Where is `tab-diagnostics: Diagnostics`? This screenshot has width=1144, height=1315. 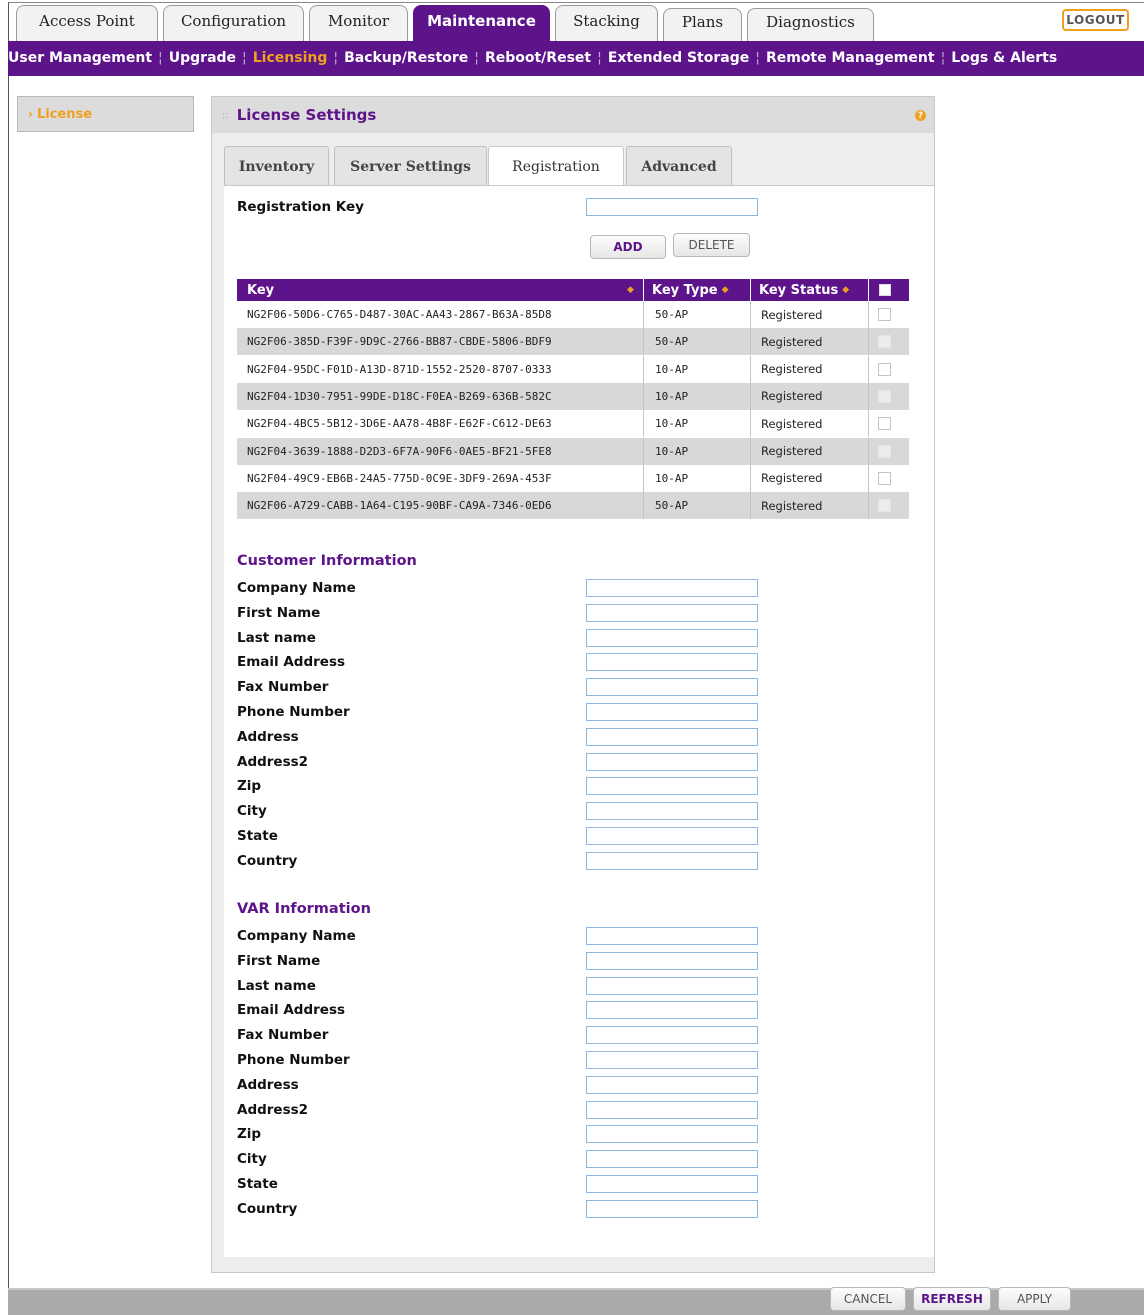 tab-diagnostics: Diagnostics is located at coordinates (810, 24).